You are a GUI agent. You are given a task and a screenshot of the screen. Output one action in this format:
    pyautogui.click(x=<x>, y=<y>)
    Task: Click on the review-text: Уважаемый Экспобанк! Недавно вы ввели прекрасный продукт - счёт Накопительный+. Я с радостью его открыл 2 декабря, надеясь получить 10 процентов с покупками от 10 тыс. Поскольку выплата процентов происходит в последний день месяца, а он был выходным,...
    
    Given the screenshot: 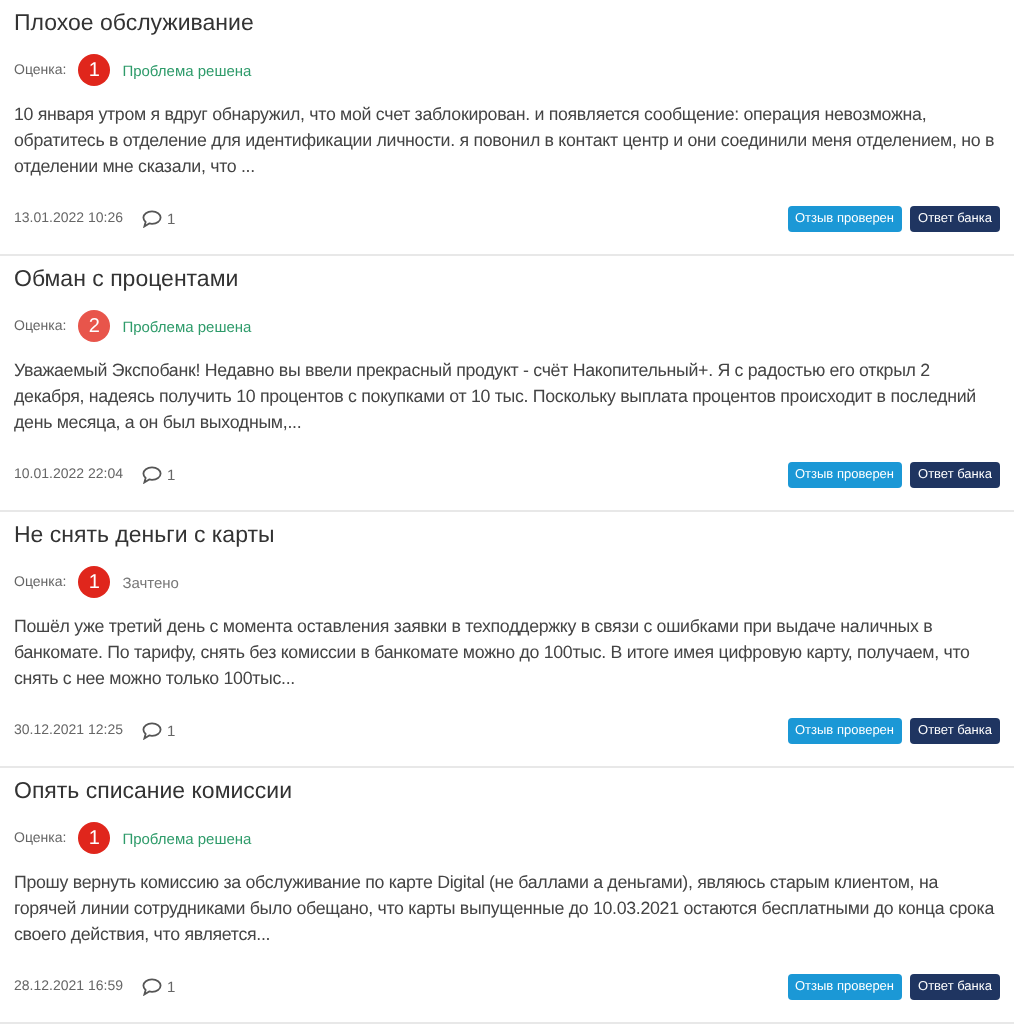 What is the action you would take?
    pyautogui.click(x=496, y=397)
    